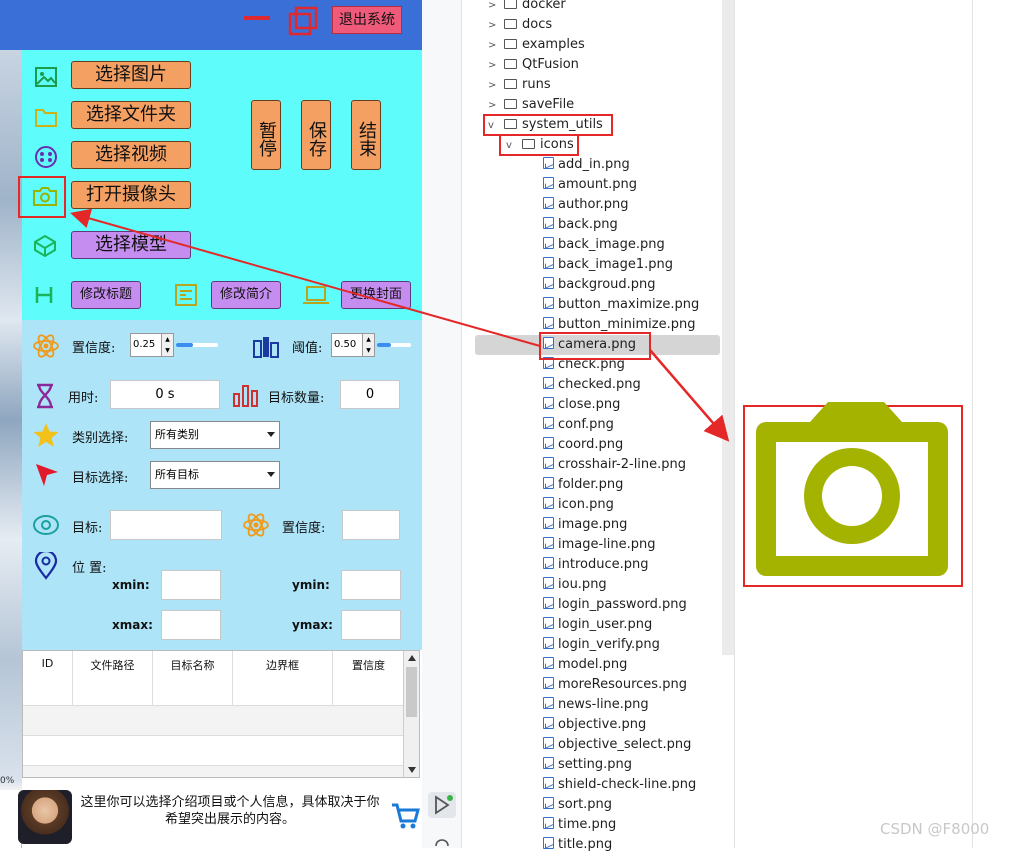 The height and width of the screenshot is (855, 1013). Describe the element at coordinates (131, 75) in the screenshot. I see `select-image-button: 选择图片` at that location.